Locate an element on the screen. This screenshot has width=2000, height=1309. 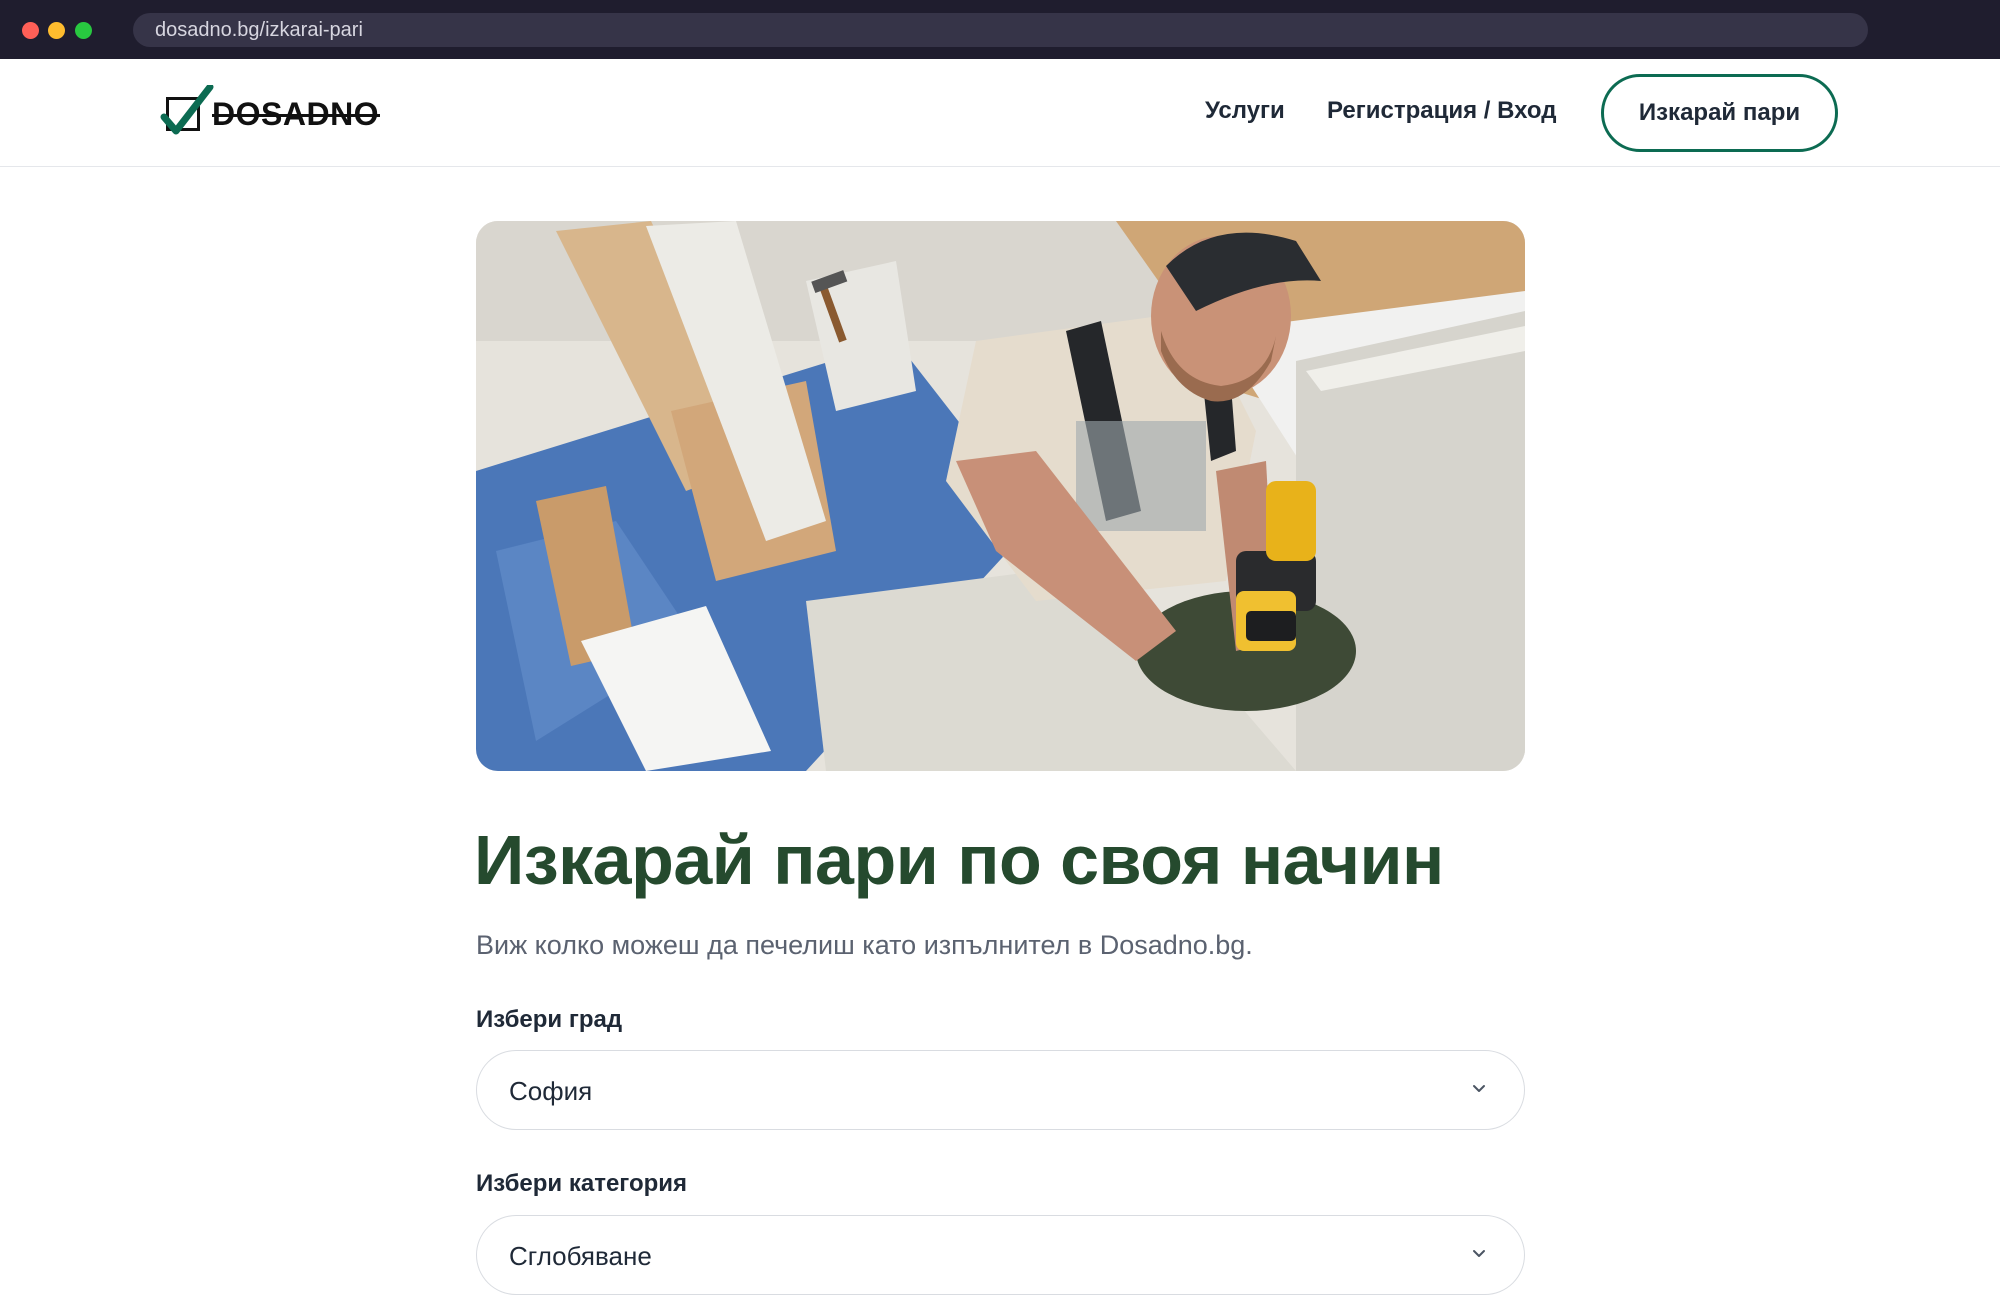
logo-strikethrough is located at coordinates (296, 115).